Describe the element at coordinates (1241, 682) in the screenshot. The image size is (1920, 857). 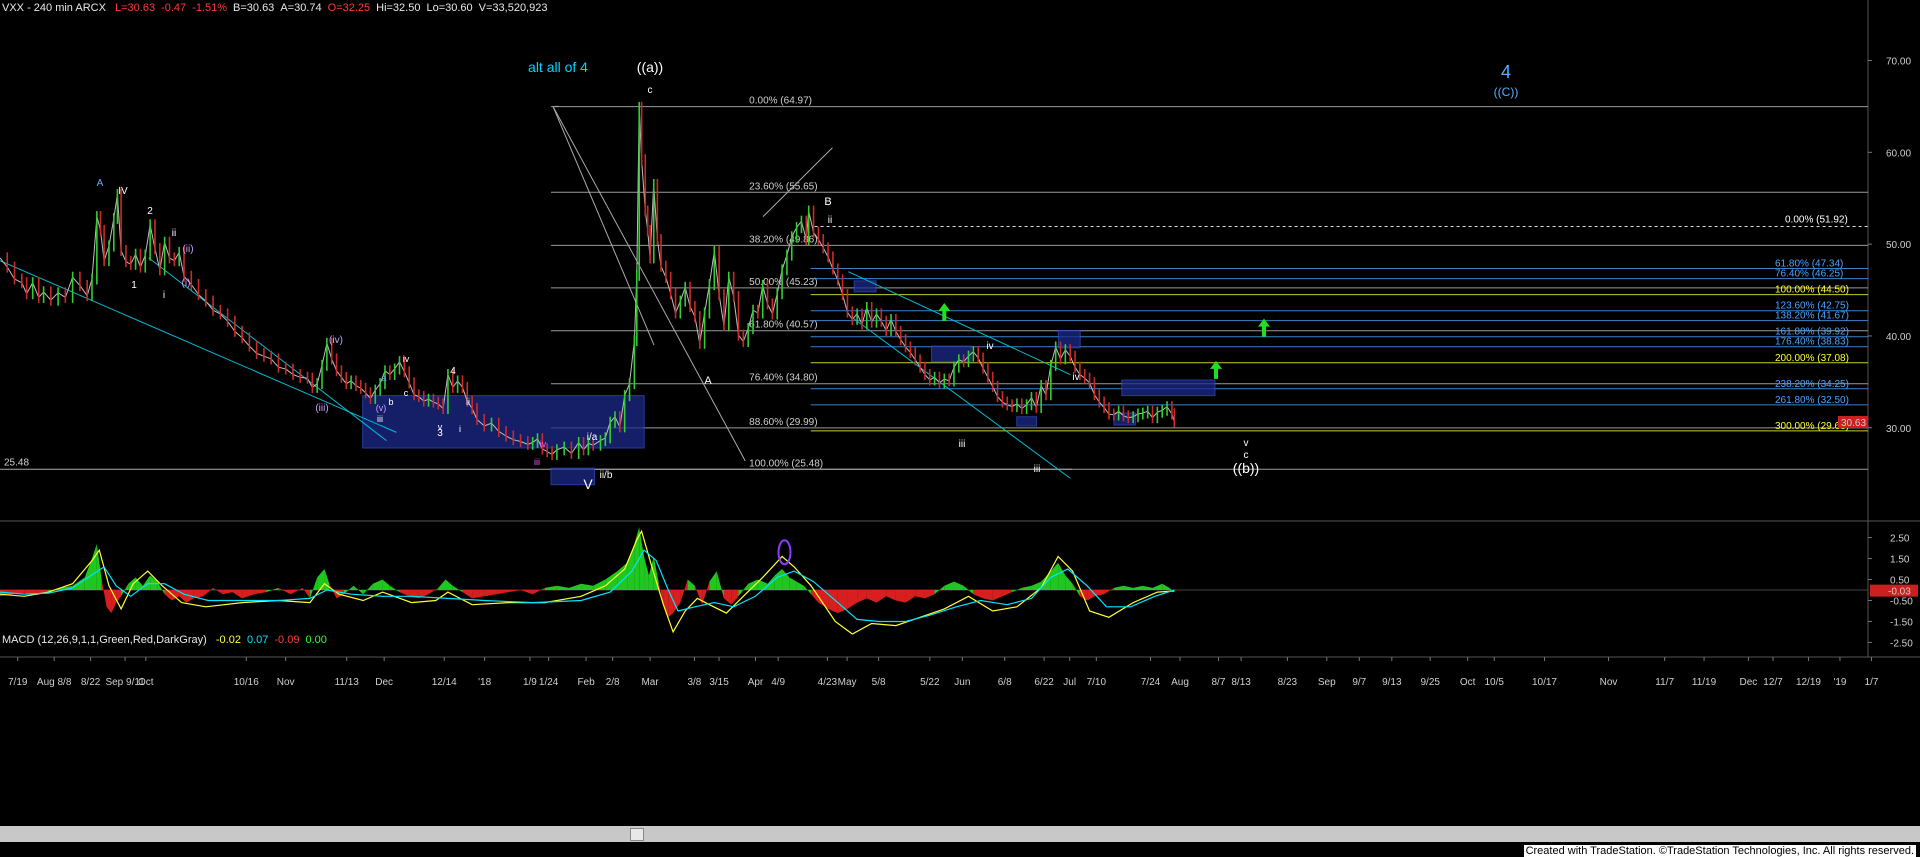
I see `x-tick-label: 8/13` at that location.